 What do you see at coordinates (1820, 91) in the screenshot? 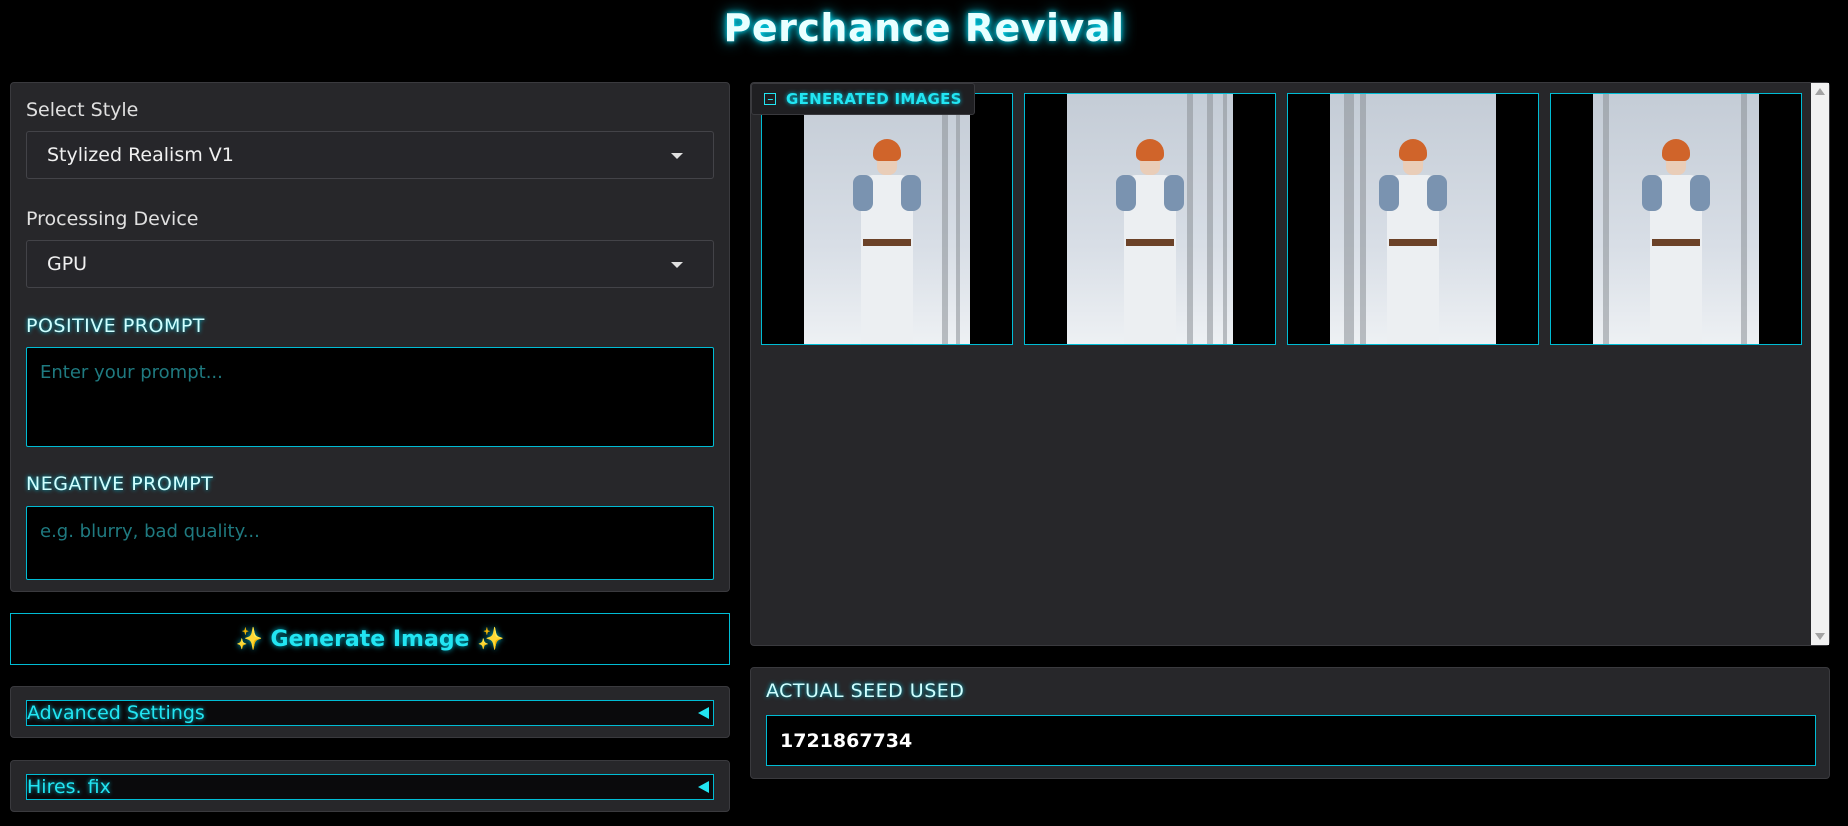
I see `scroll-up-icon` at bounding box center [1820, 91].